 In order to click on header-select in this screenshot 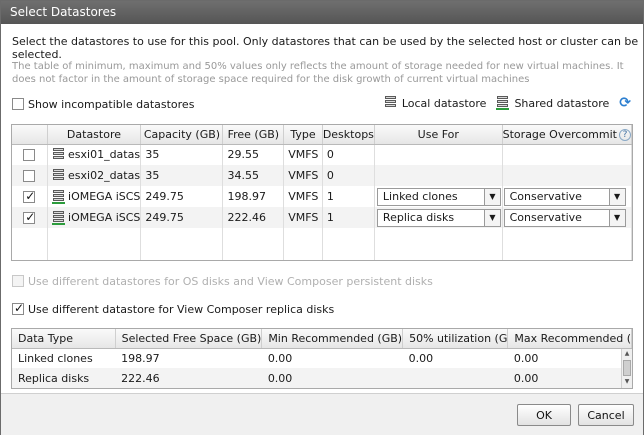, I will do `click(30, 135)`.